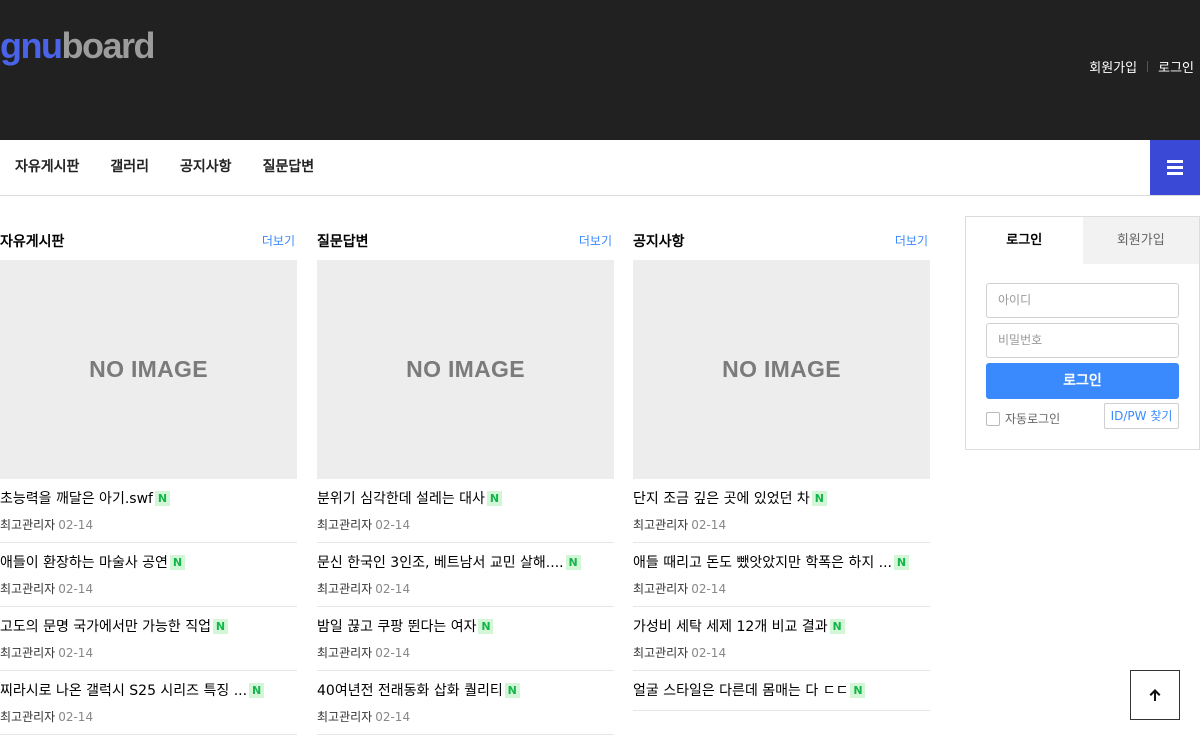 The height and width of the screenshot is (740, 1200). Describe the element at coordinates (148, 575) in the screenshot. I see `list-item: 애들이 환장하는 마술사 공연 N 최고관리자 02-14` at that location.